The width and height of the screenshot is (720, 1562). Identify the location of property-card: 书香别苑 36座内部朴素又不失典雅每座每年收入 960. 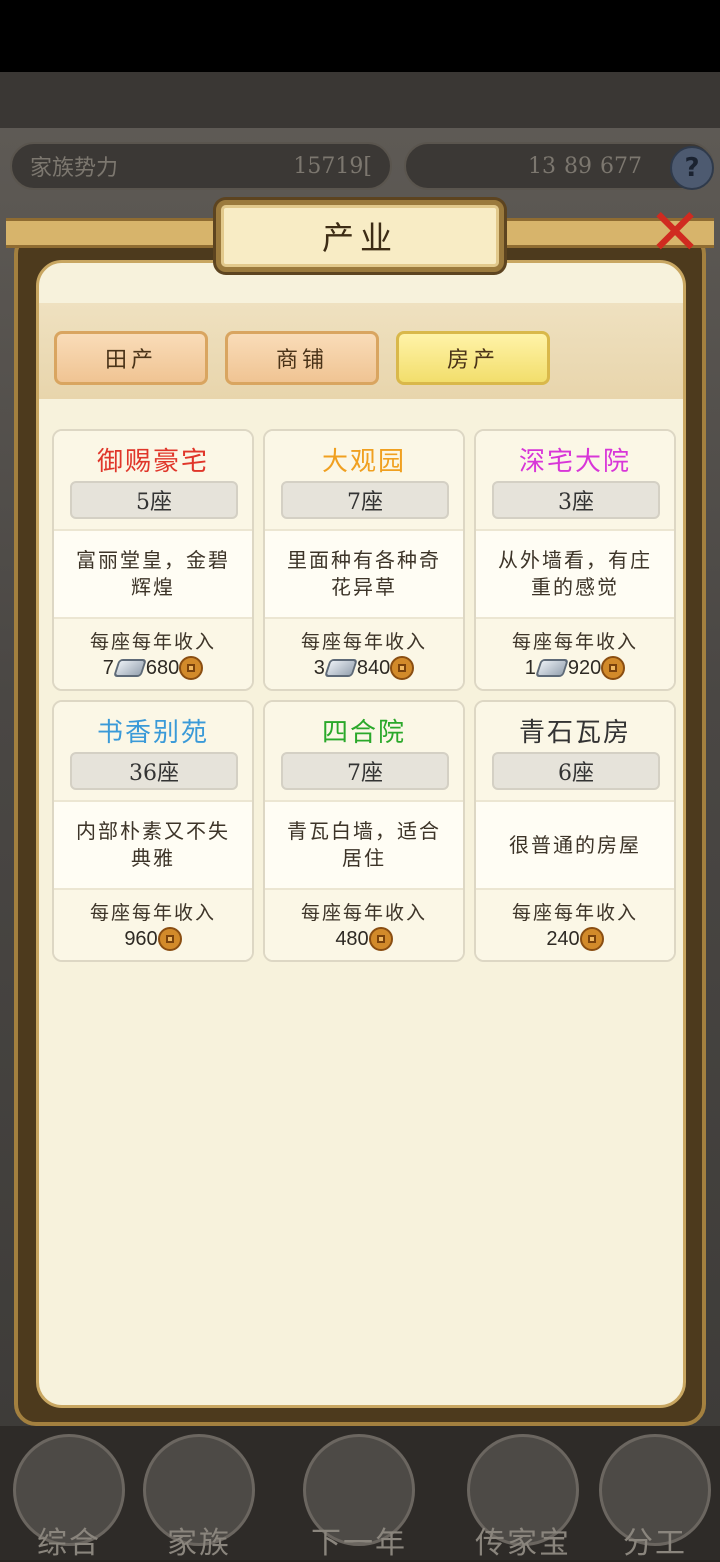
(153, 831).